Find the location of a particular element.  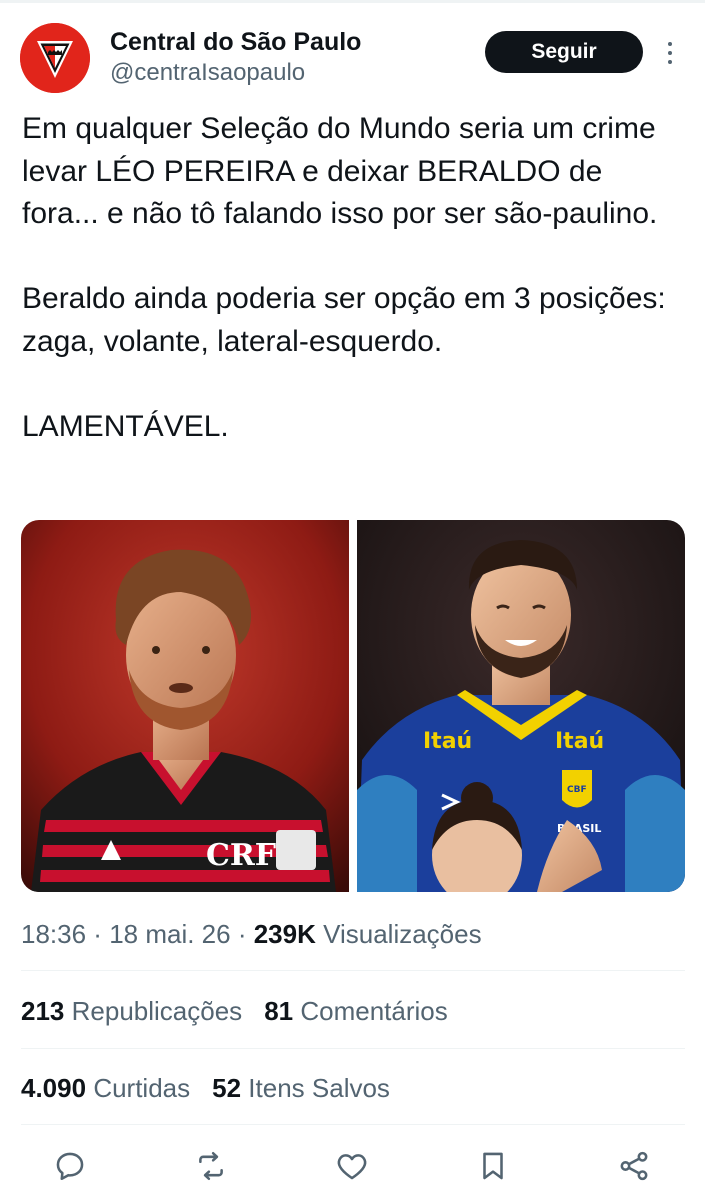

comments-stat: 81 Comentários is located at coordinates (356, 1011).